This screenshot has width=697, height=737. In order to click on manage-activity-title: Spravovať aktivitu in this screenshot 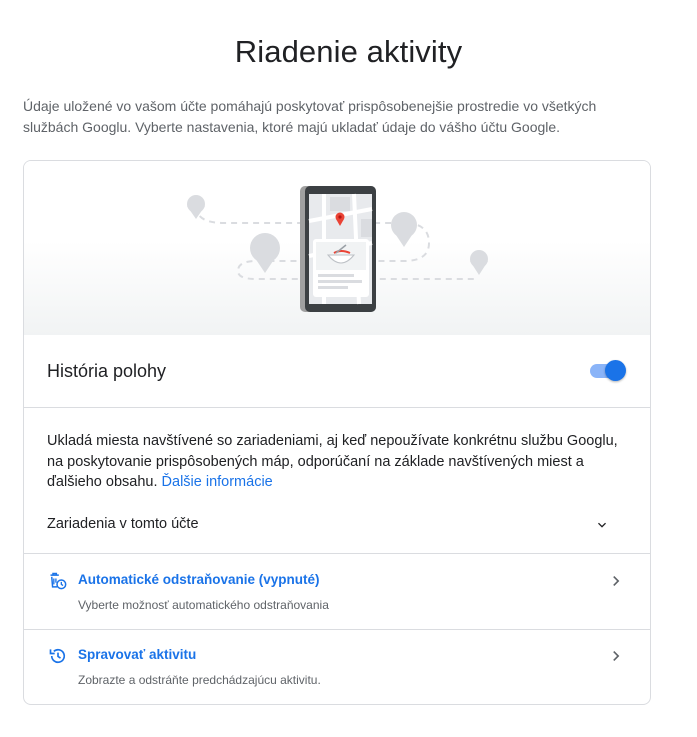, I will do `click(137, 654)`.